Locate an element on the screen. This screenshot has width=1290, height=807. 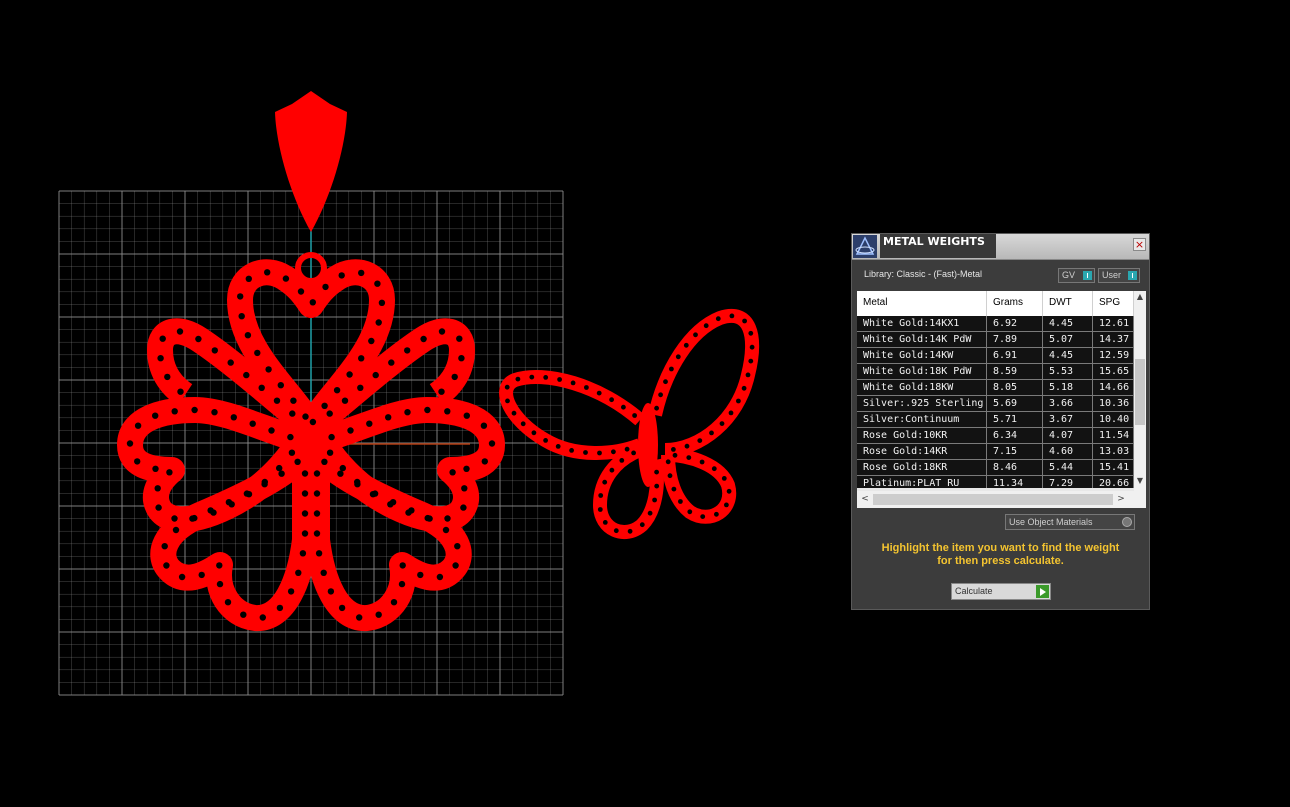
table-cell: 10.36 is located at coordinates (1113, 403).